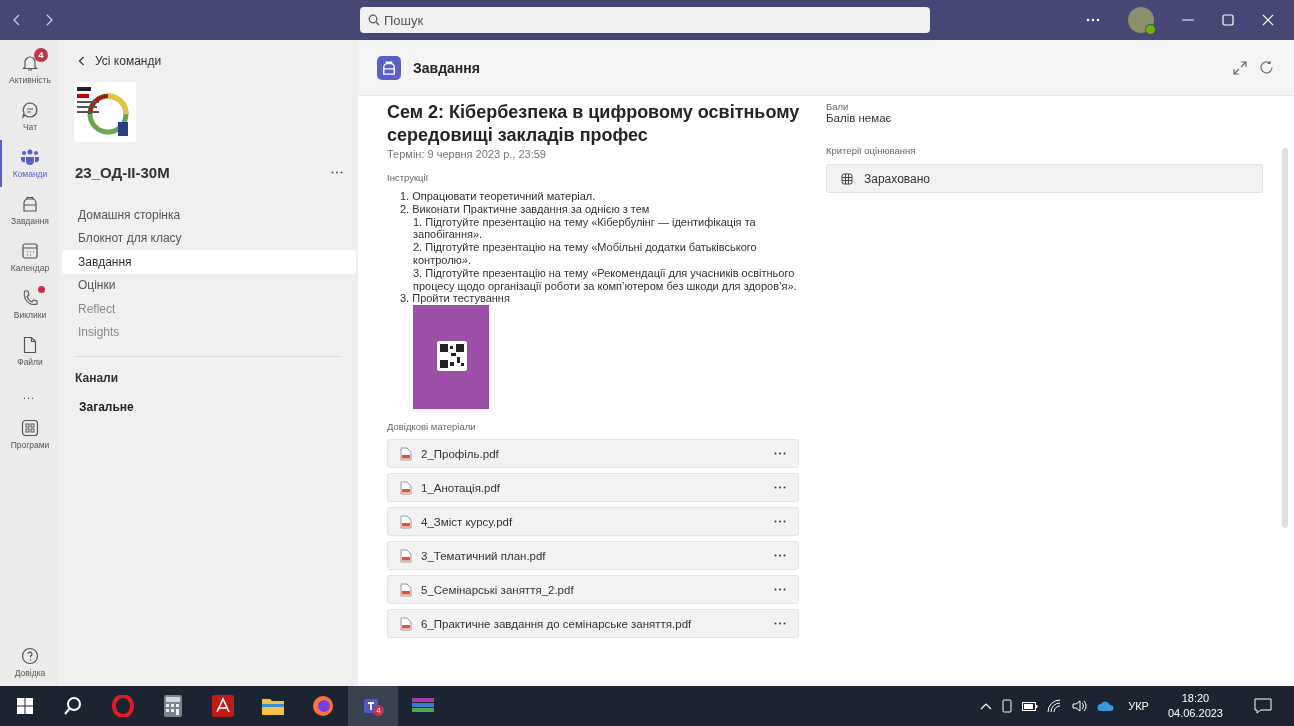  Describe the element at coordinates (498, 196) in the screenshot. I see `instruction-item: 1. Опрацювати теоретичний матеріал.` at that location.